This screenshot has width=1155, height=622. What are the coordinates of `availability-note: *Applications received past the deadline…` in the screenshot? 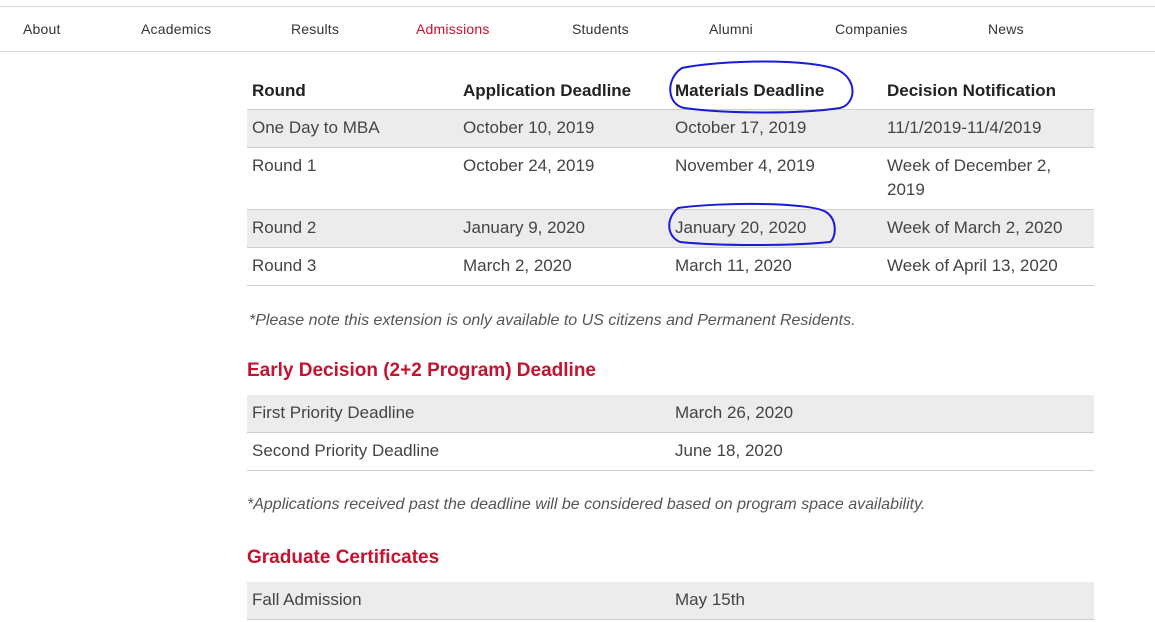 It's located at (586, 504).